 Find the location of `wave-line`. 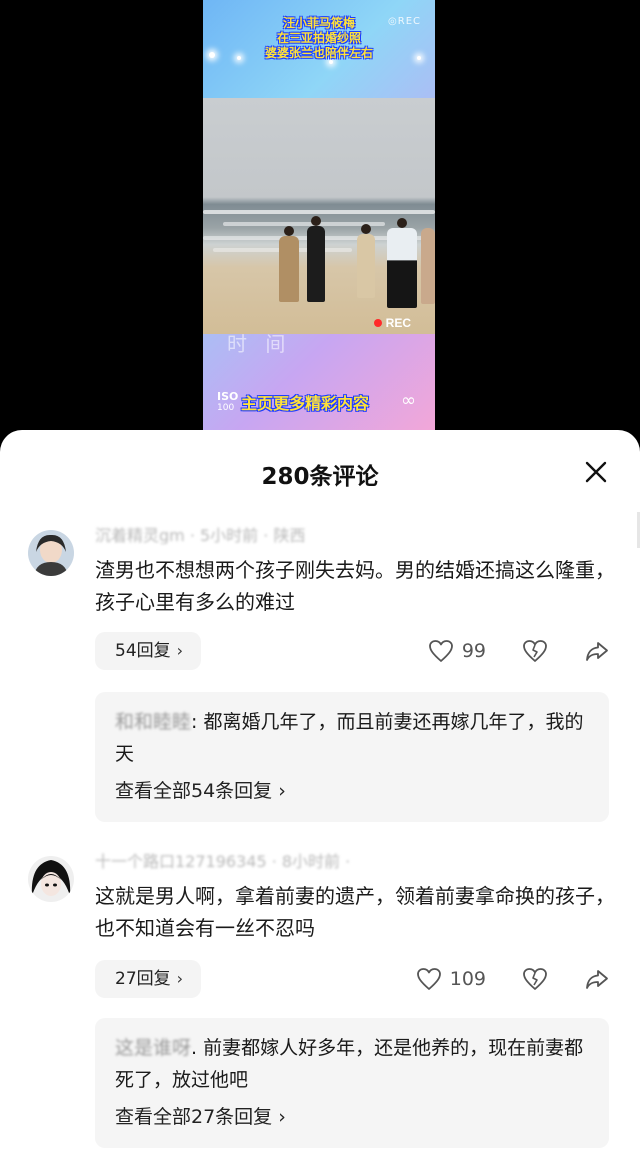

wave-line is located at coordinates (319, 212).